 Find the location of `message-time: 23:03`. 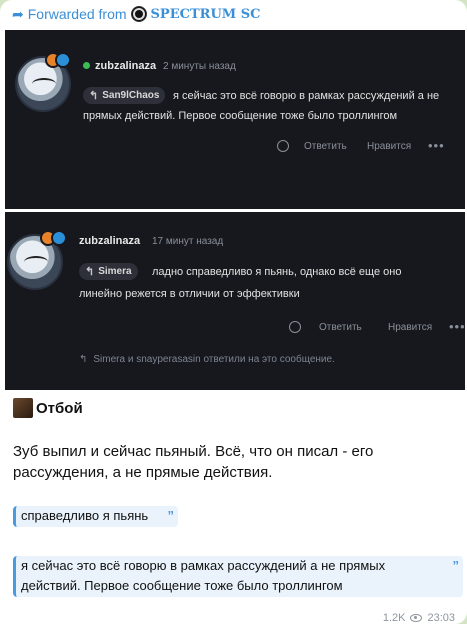

message-time: 23:03 is located at coordinates (441, 618).